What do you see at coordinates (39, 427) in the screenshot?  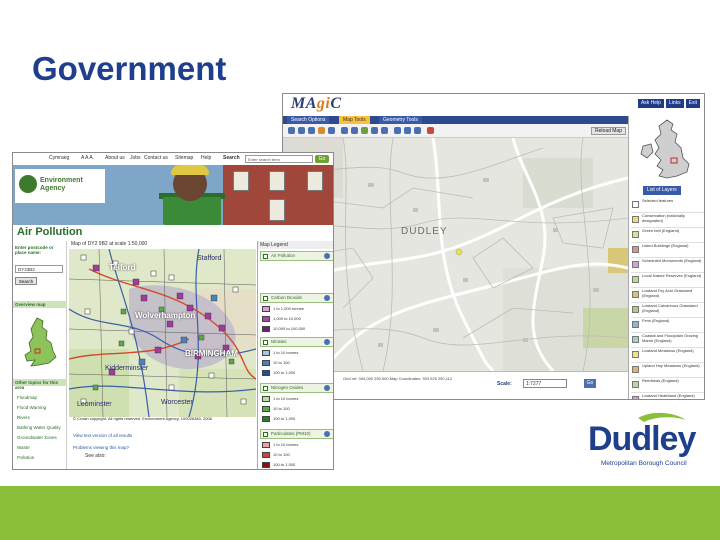 I see `topic-link: Bathing Water Quality` at bounding box center [39, 427].